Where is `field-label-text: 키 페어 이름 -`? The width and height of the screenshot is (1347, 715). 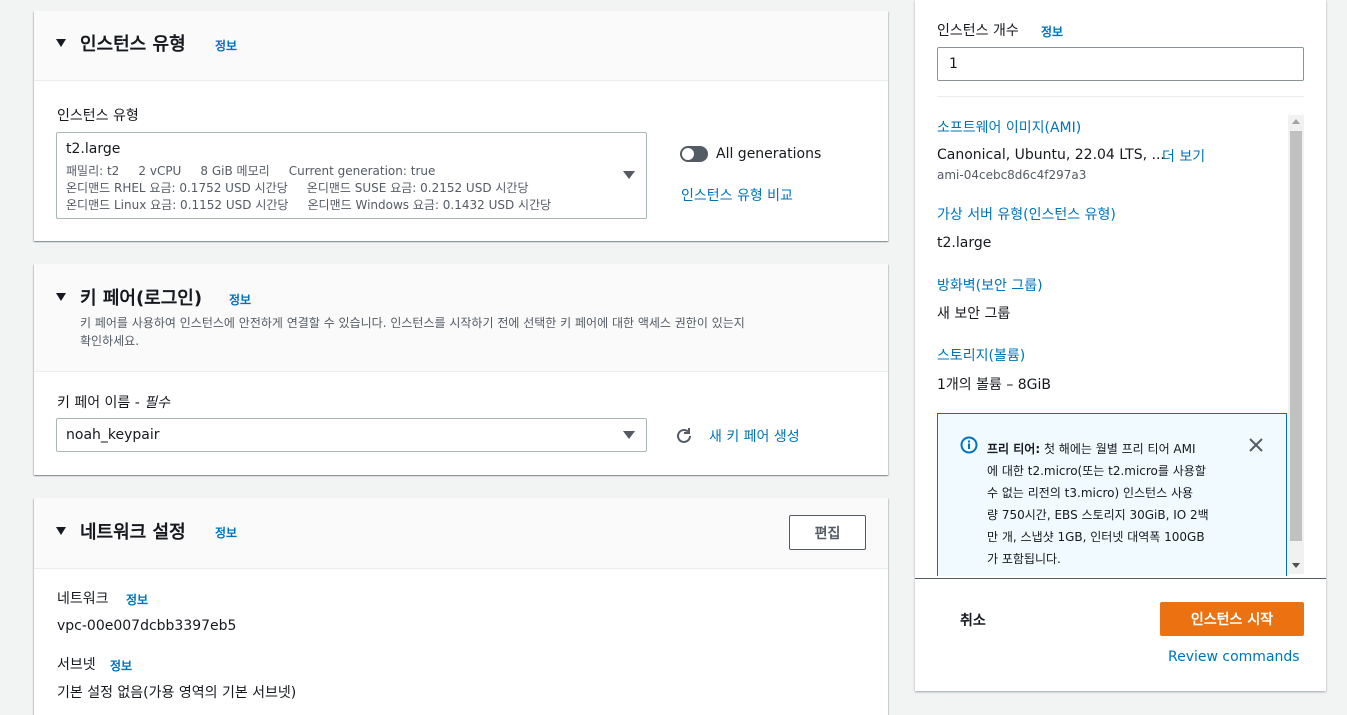 field-label-text: 키 페어 이름 - is located at coordinates (101, 403).